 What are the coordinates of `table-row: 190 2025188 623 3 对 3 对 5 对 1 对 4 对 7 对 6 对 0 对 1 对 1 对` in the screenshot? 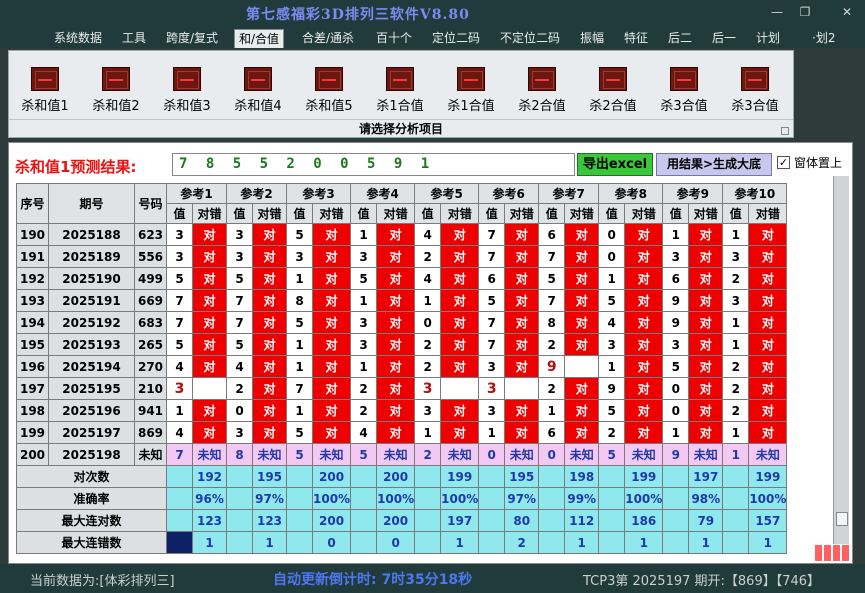 It's located at (402, 234).